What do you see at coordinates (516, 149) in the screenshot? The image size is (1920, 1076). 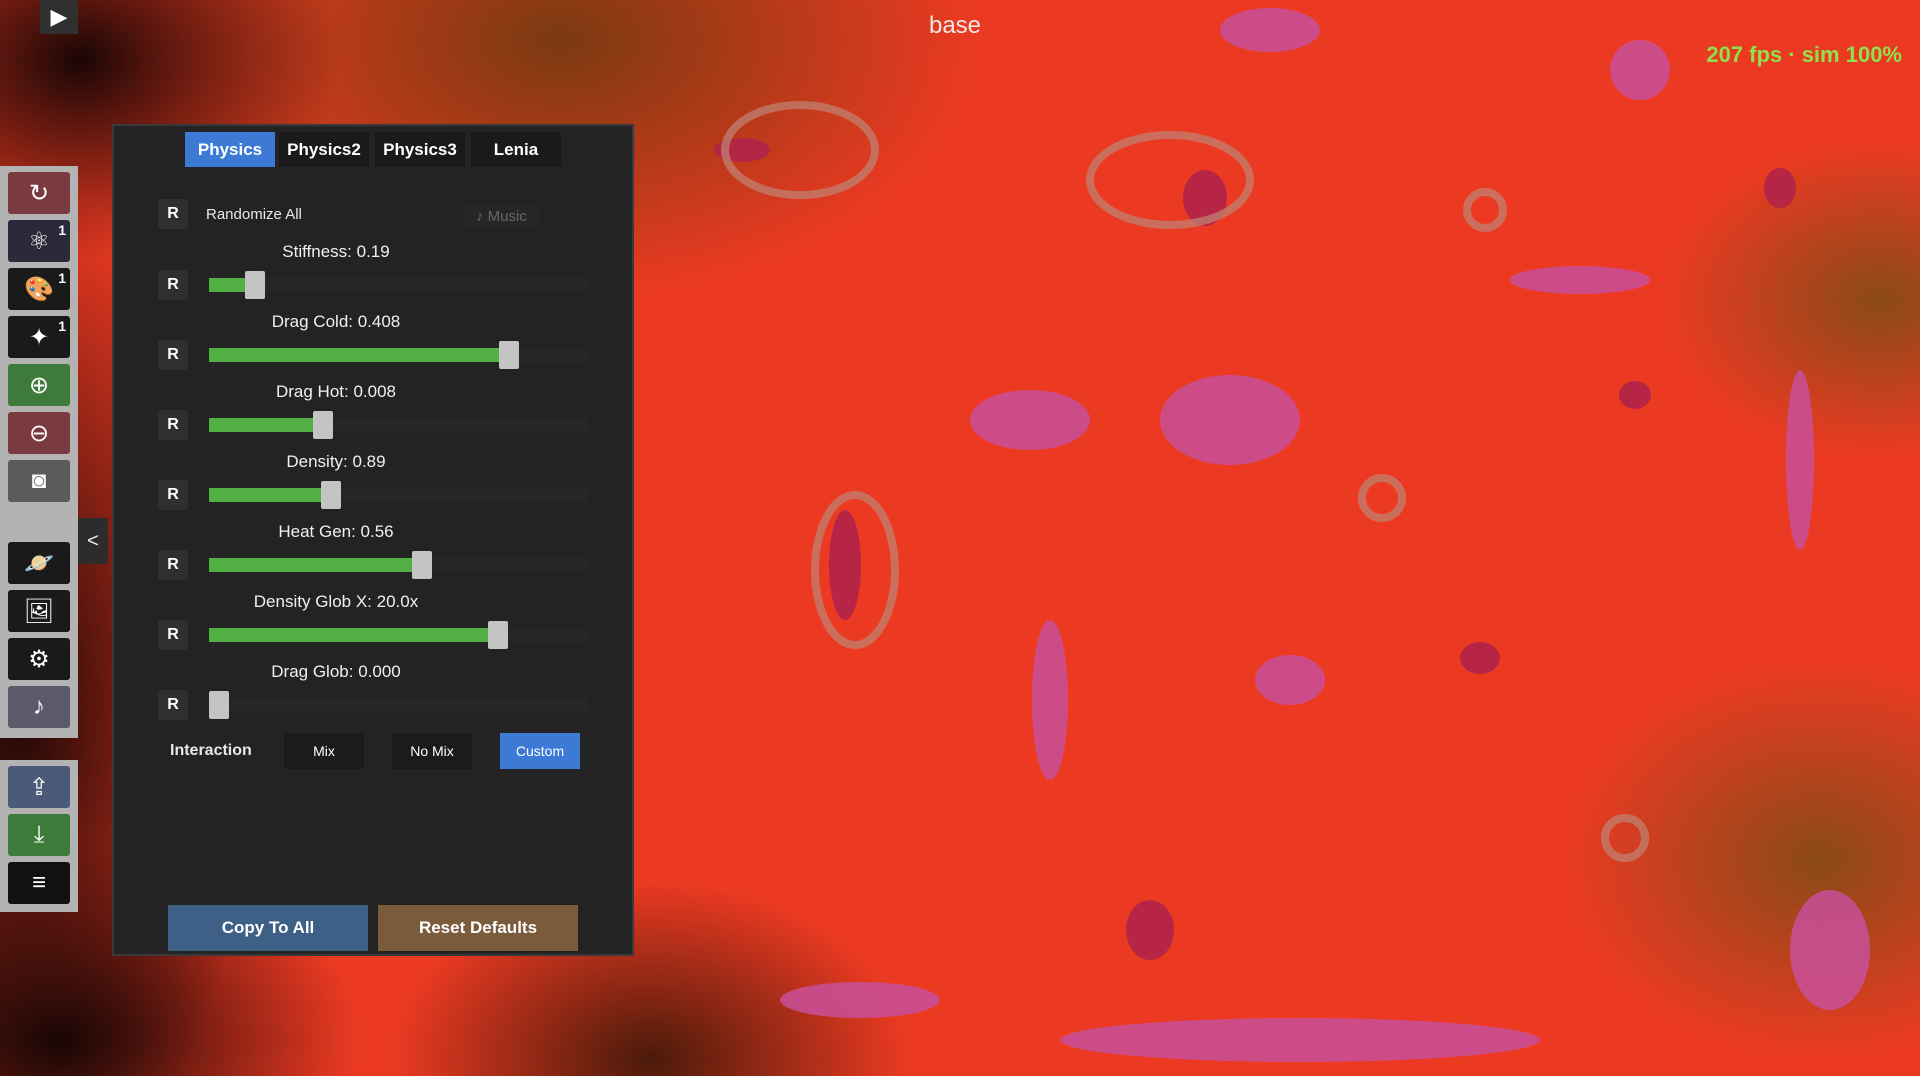 I see `tab-lenia: Lenia` at bounding box center [516, 149].